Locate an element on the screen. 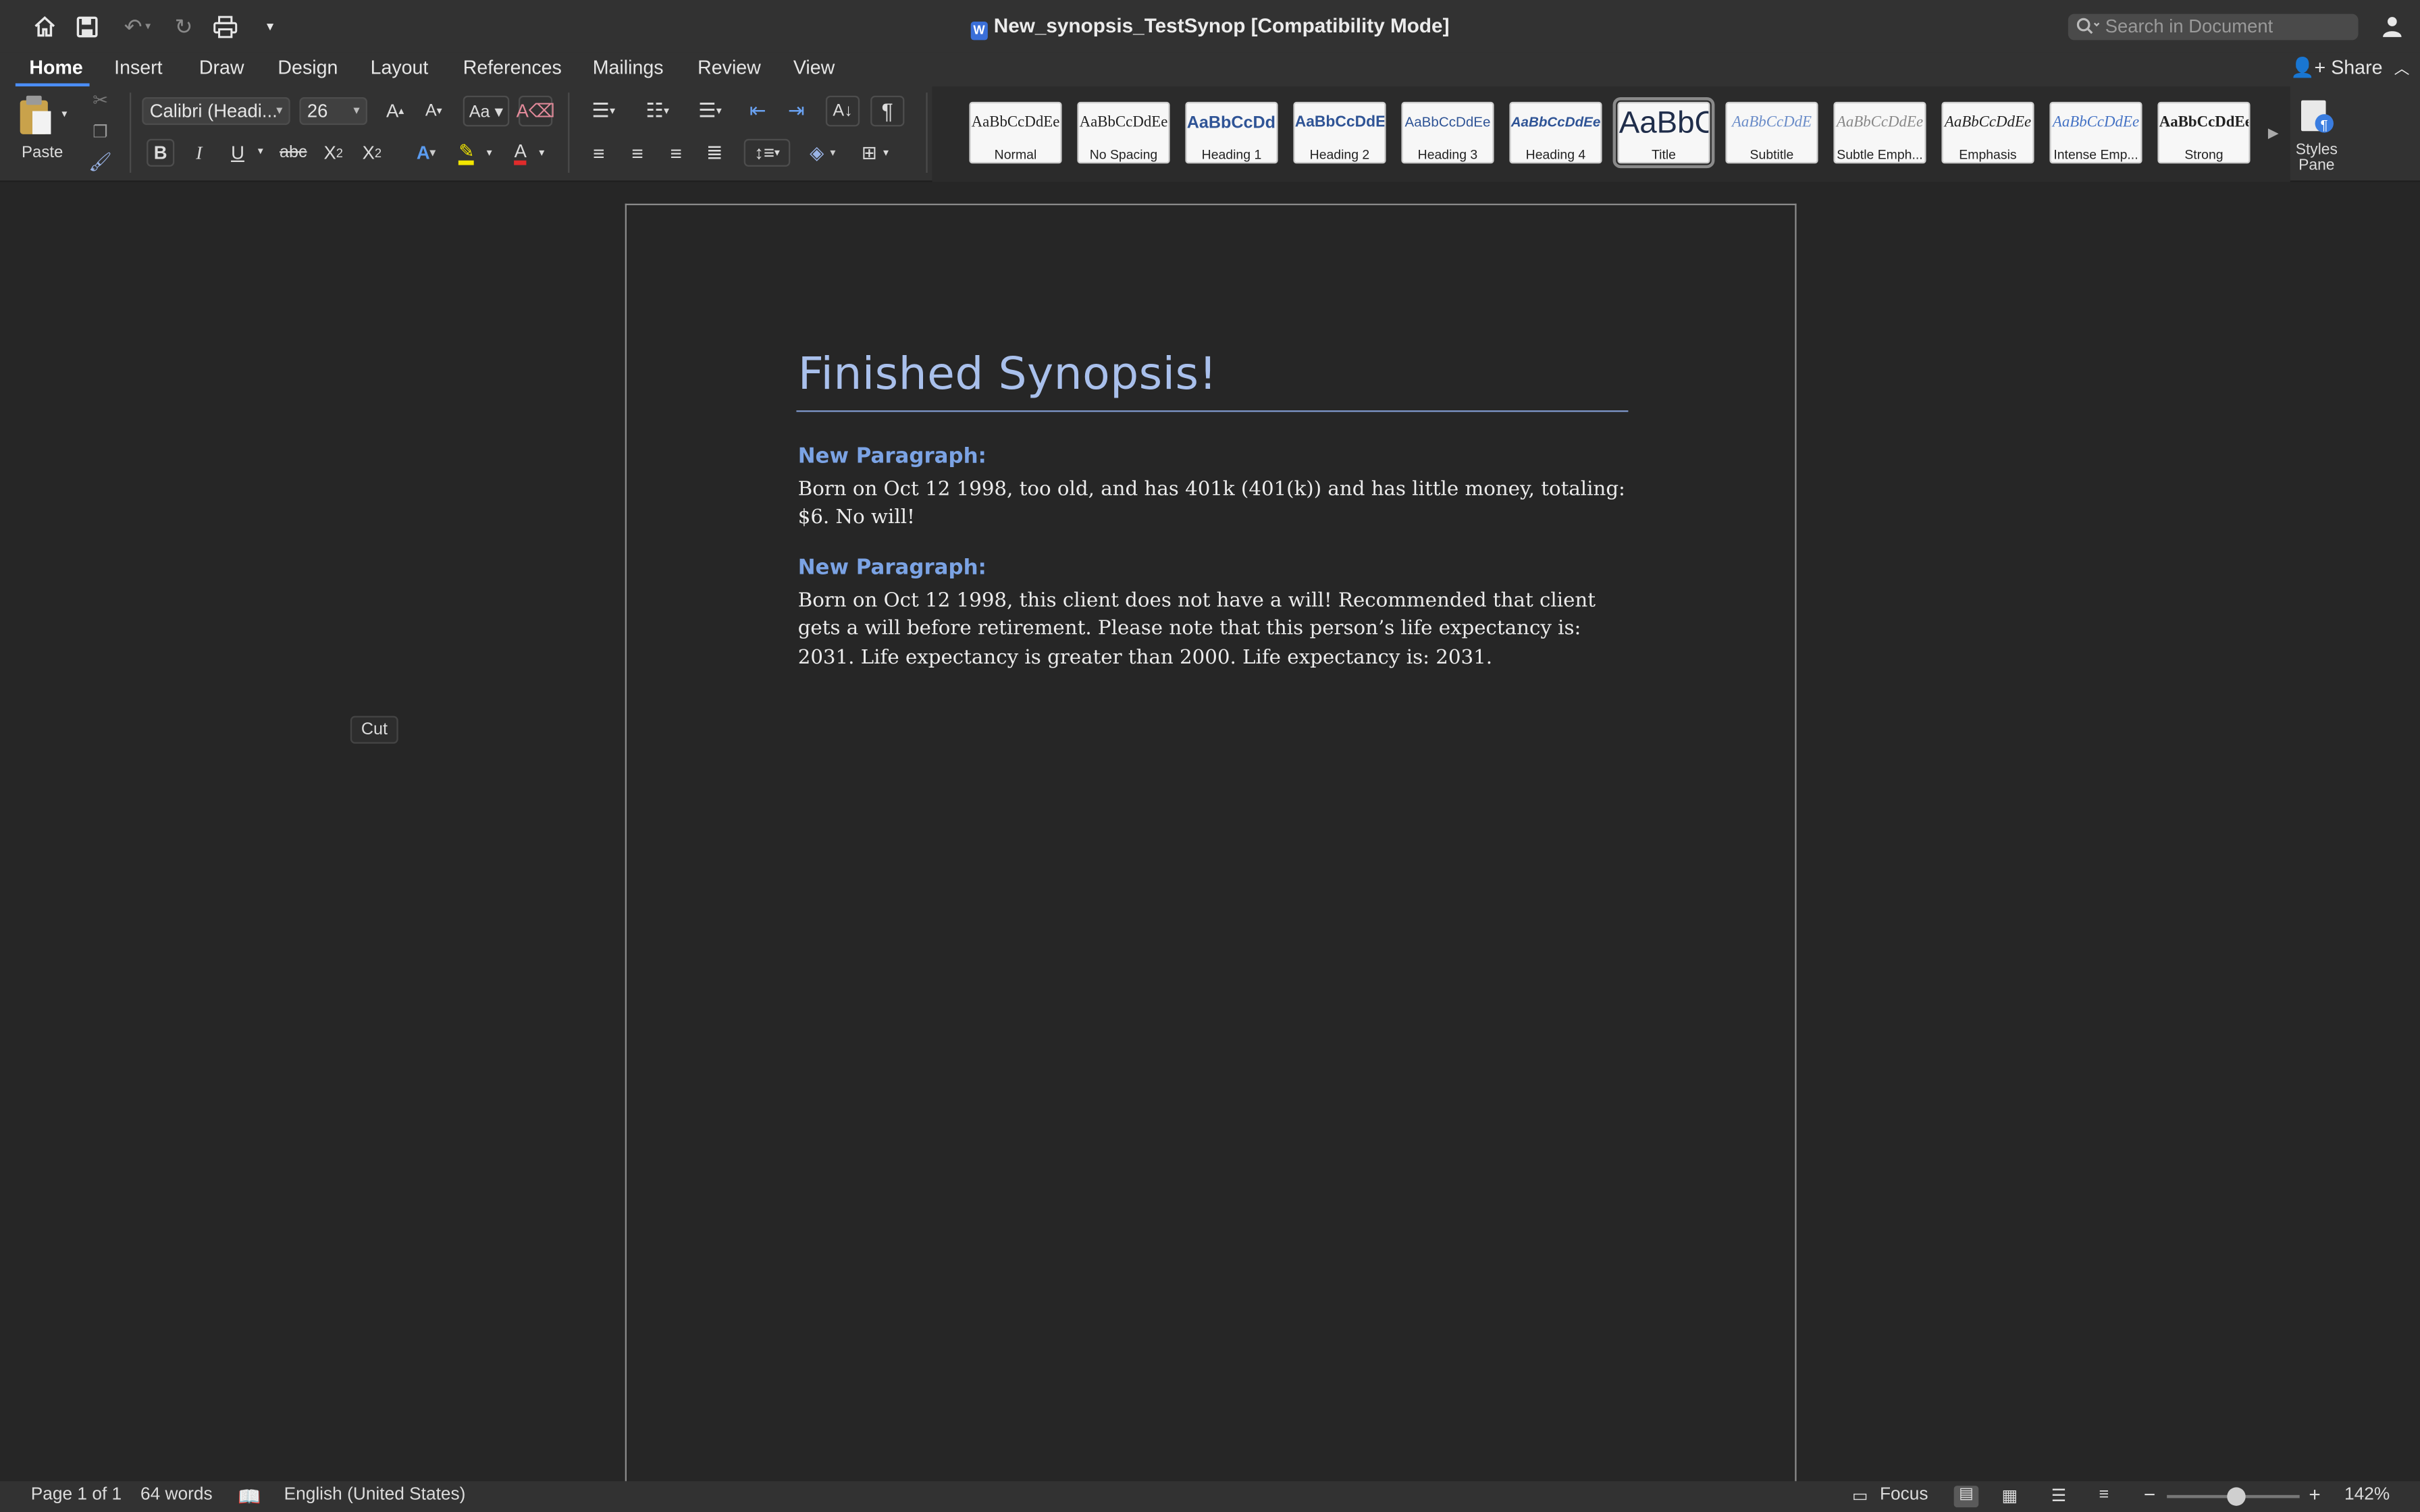 This screenshot has height=1512, width=2420. change-case-icon: Aa ▾ is located at coordinates (486, 111).